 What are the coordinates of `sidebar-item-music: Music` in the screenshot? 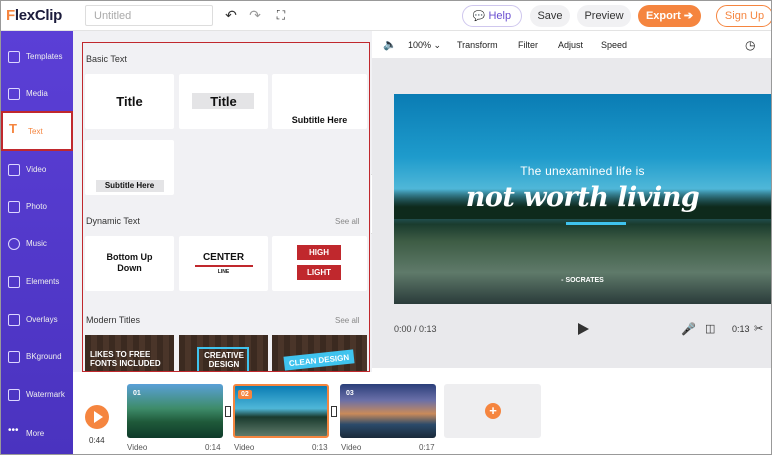 It's located at (37, 244).